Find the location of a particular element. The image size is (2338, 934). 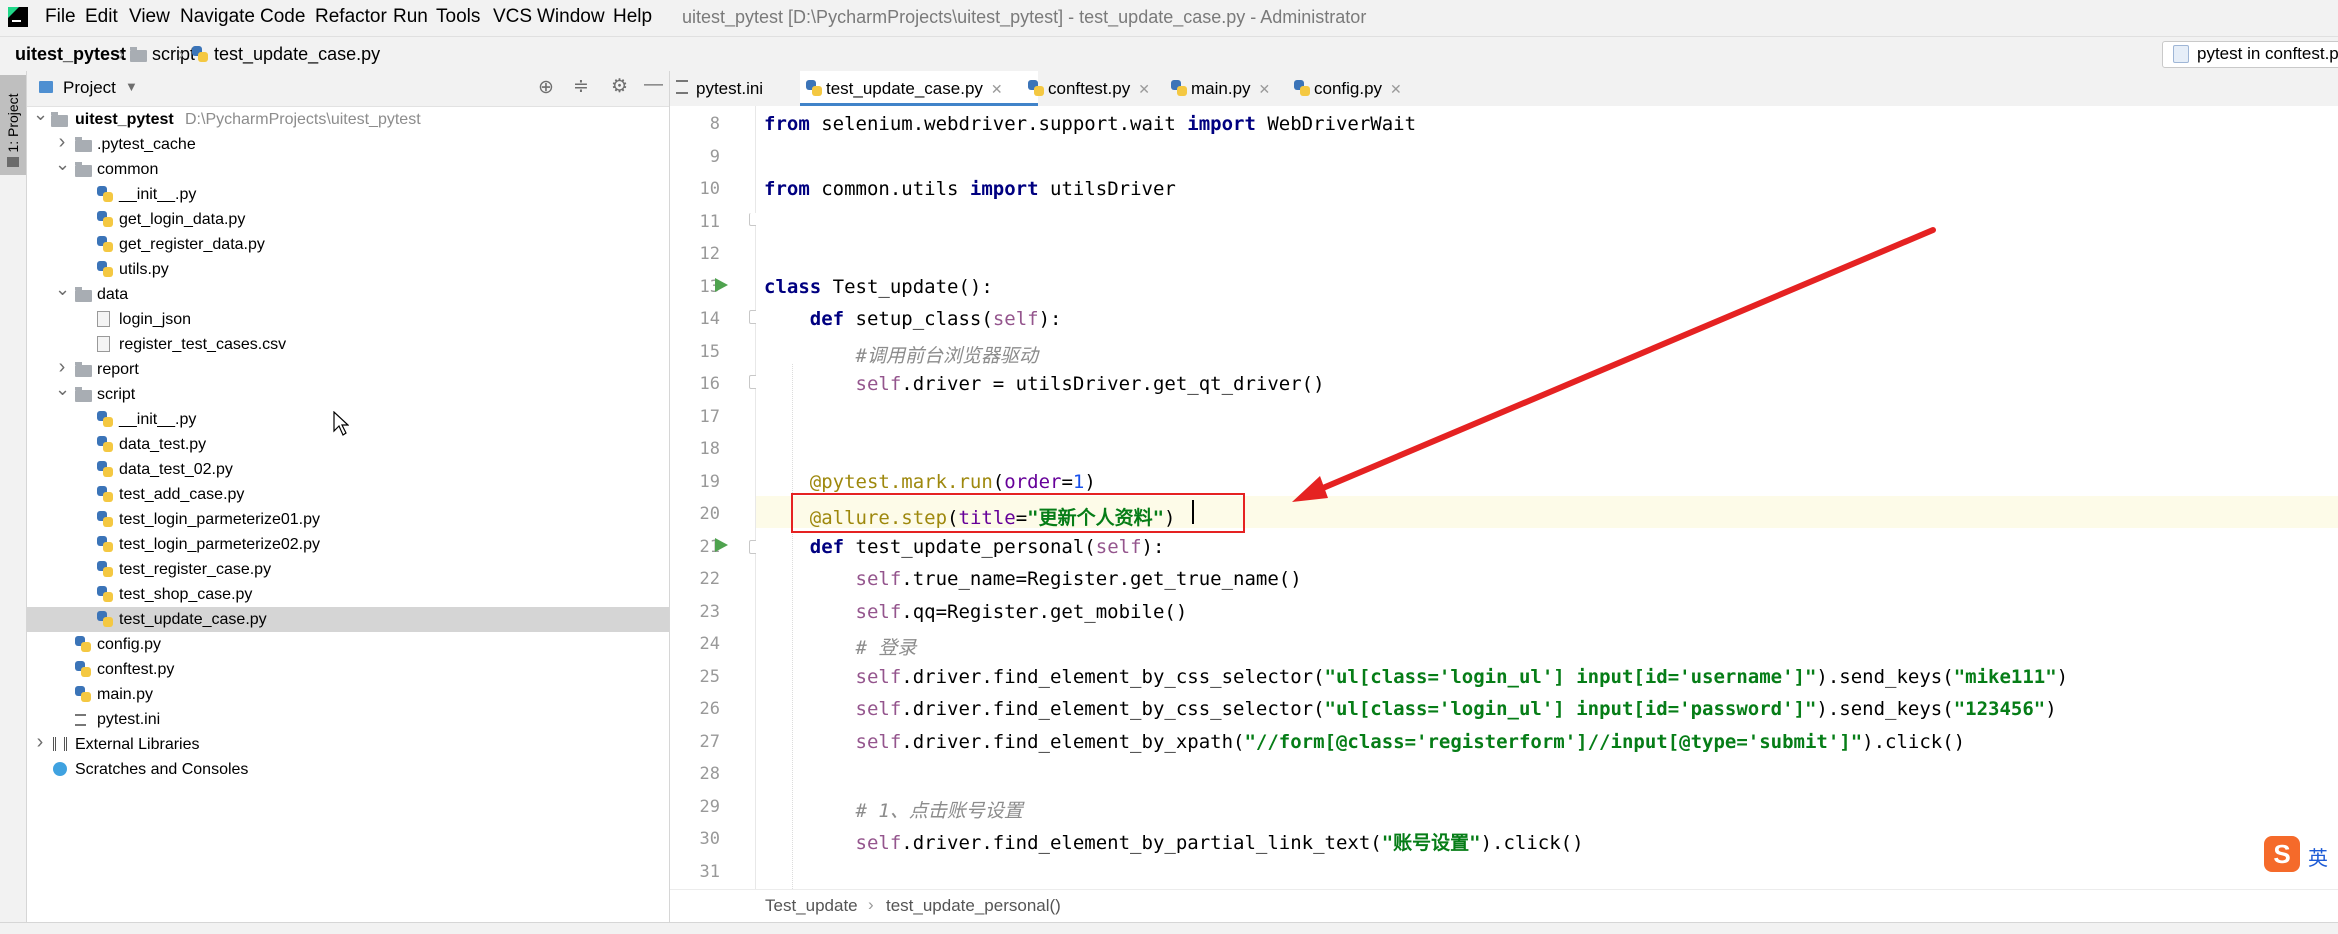

tree-item: utils.py is located at coordinates (348, 269).